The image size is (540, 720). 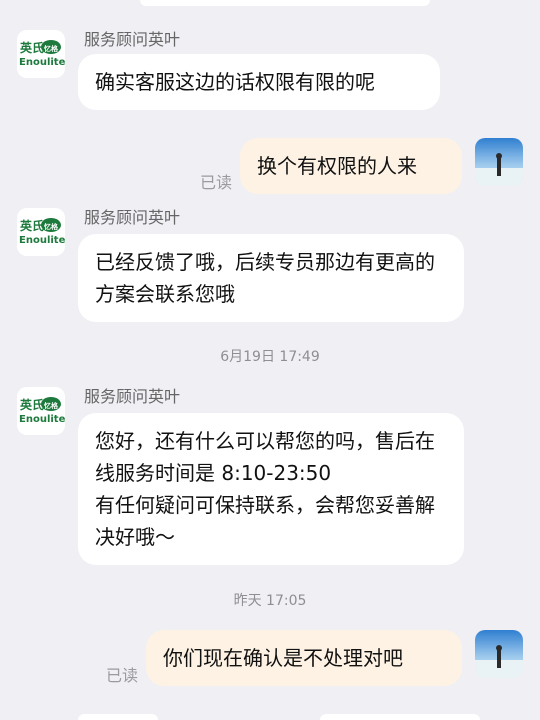 I want to click on message-bubble-outgoing: 换个有权限的人来, so click(x=351, y=166).